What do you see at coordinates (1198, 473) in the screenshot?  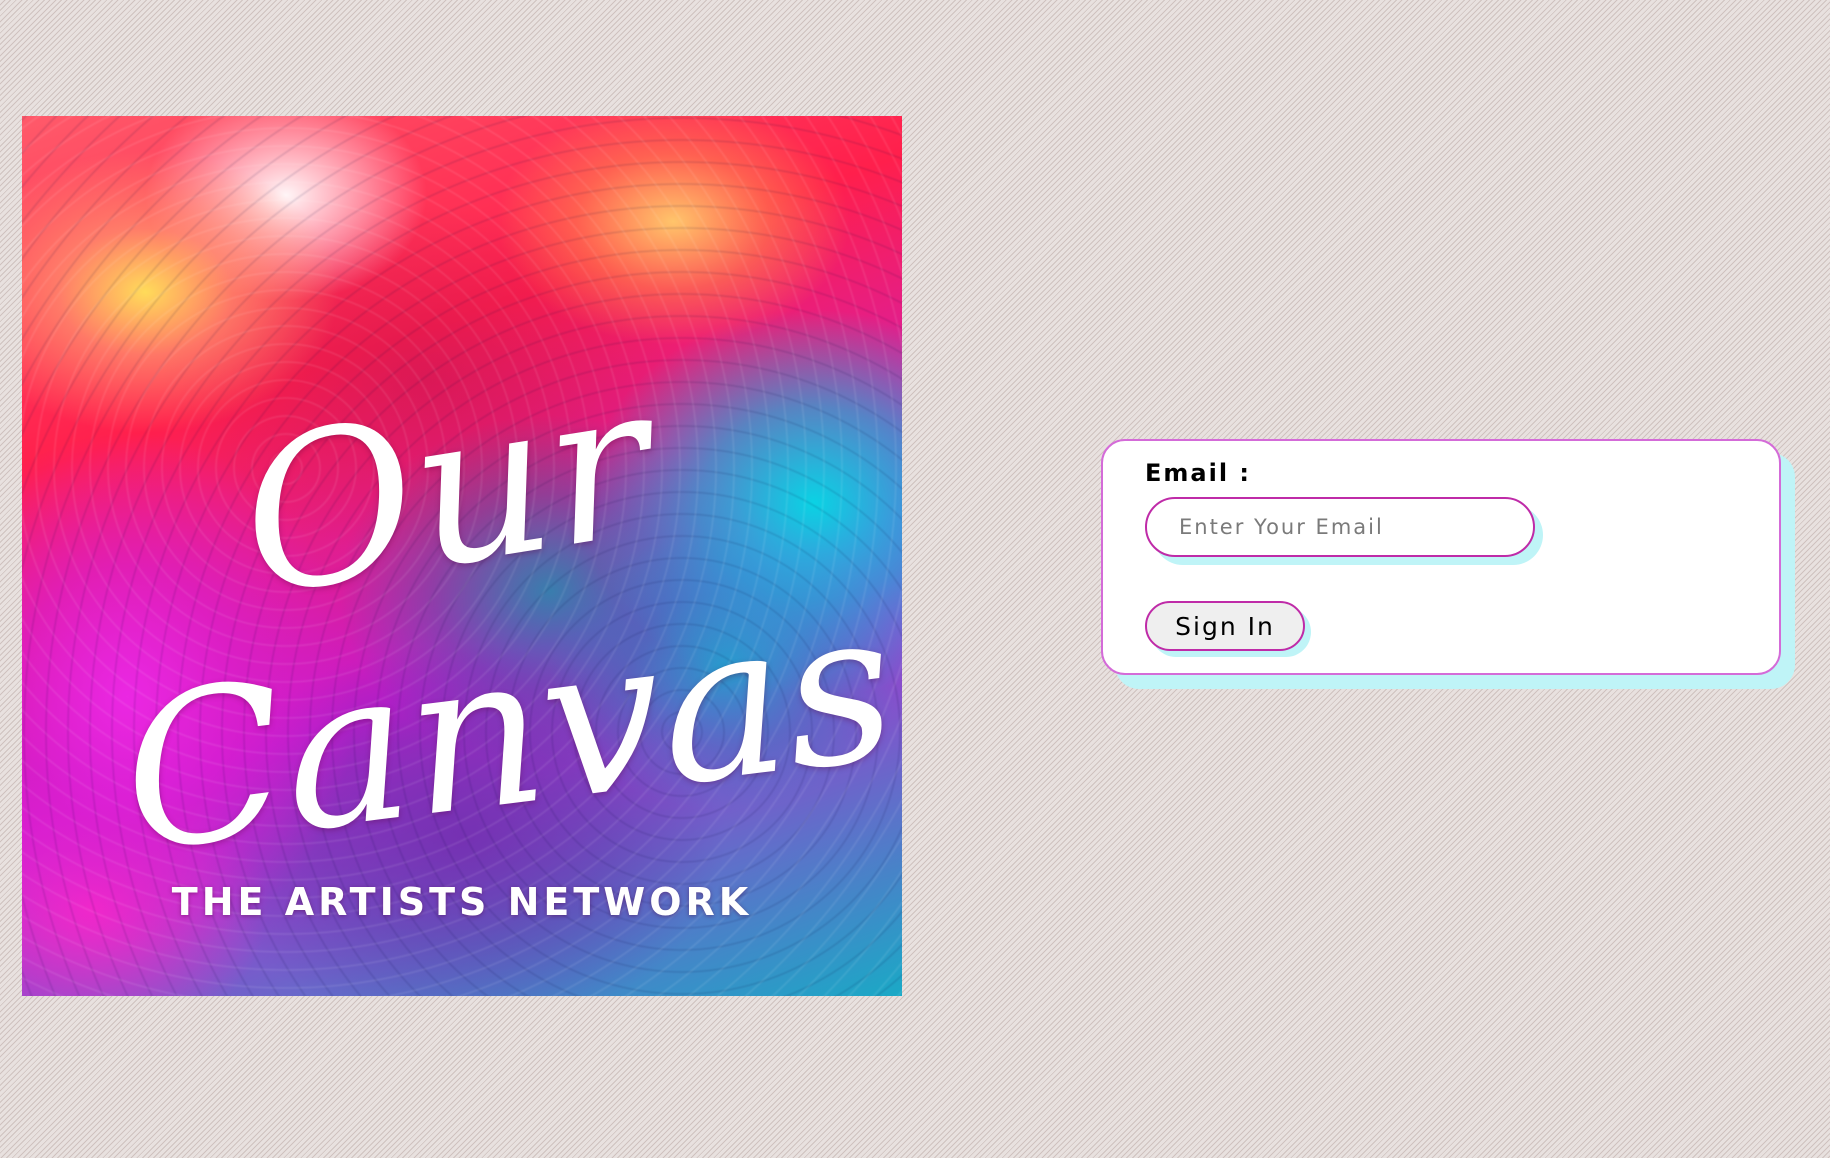 I see `email-label: Email :` at bounding box center [1198, 473].